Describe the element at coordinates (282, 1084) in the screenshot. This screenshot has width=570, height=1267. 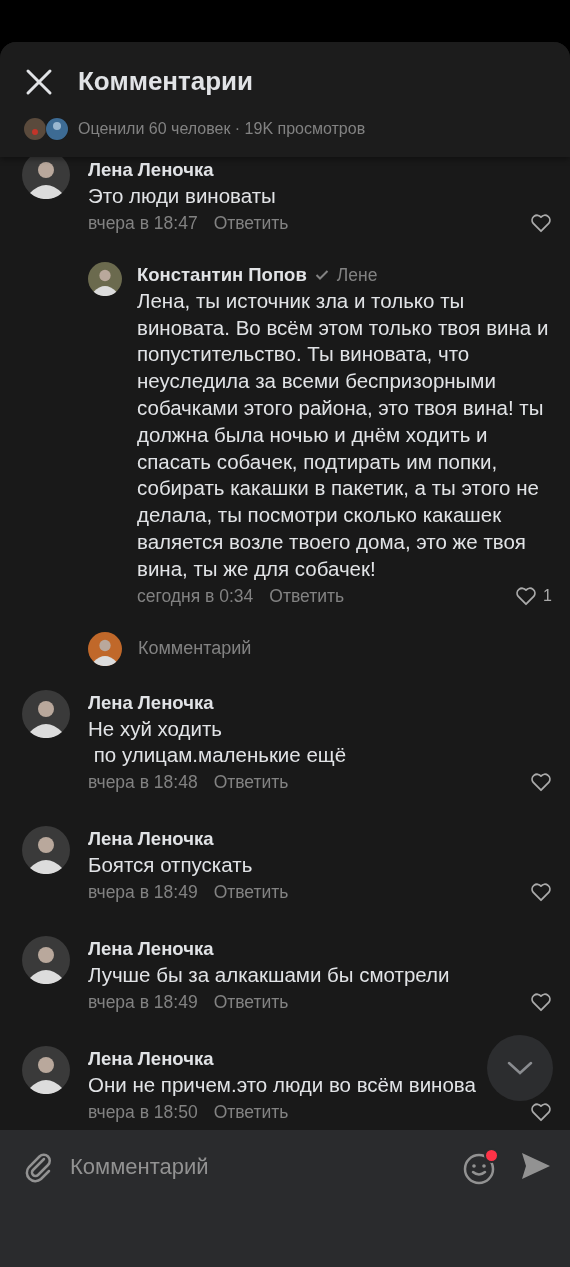
I see `comment-text: Они не причем.это люди во всём винова` at that location.